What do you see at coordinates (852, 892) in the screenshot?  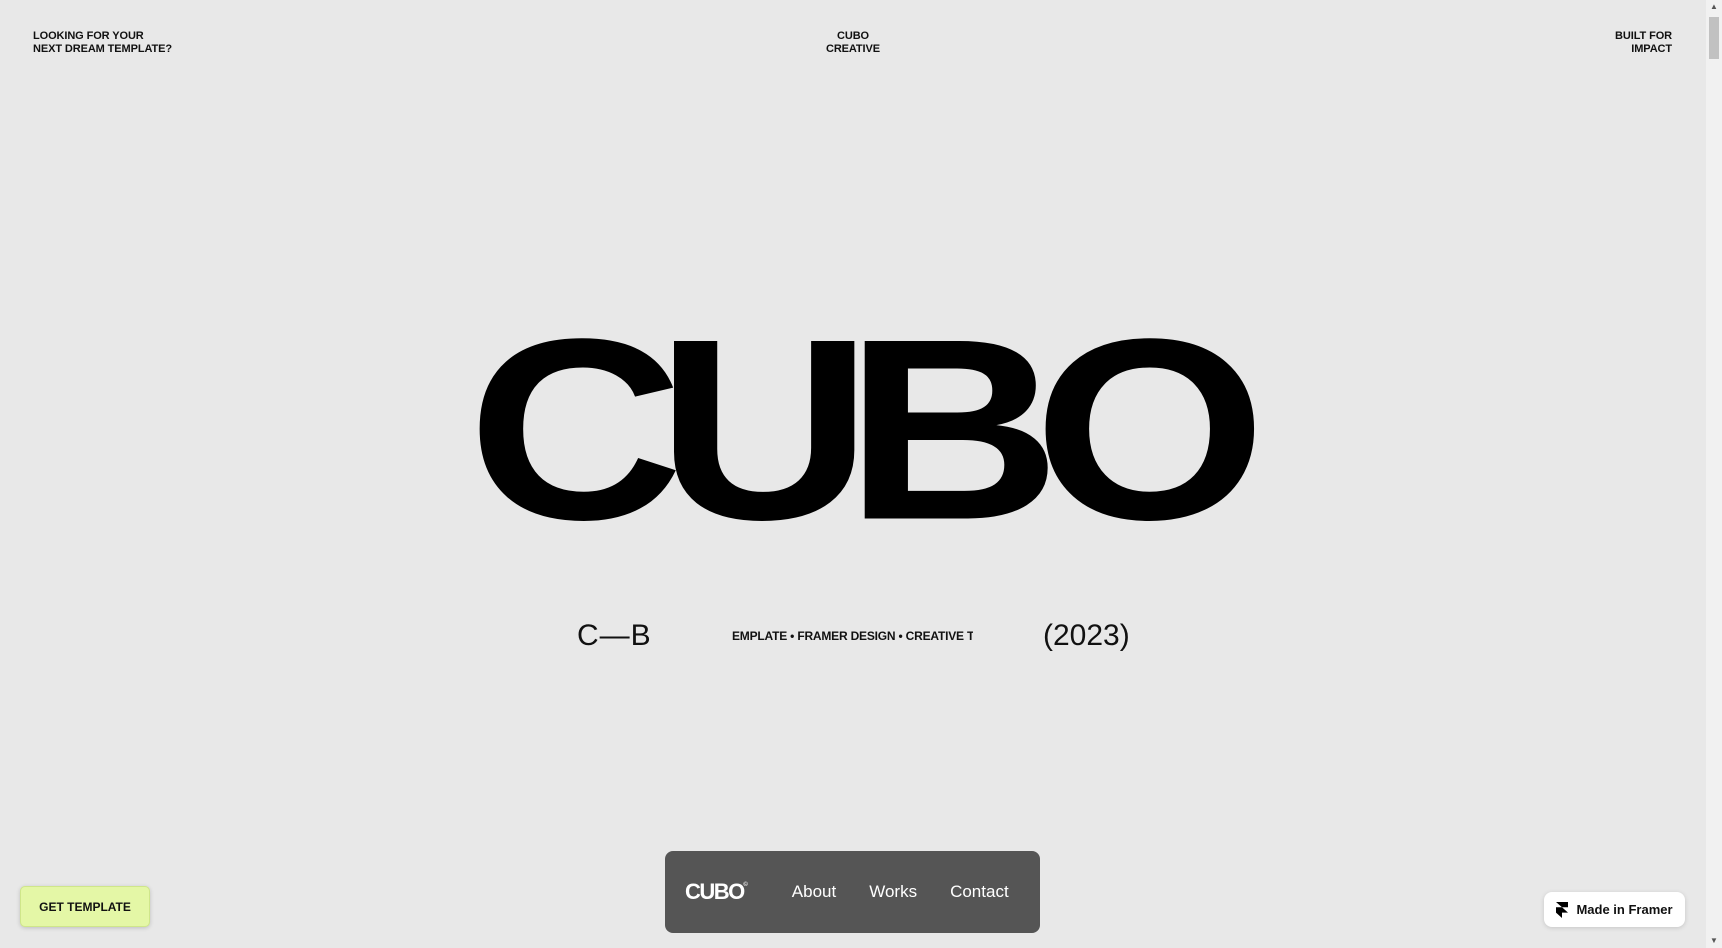 I see `bottom-nav: CUBO © About Works Contact` at bounding box center [852, 892].